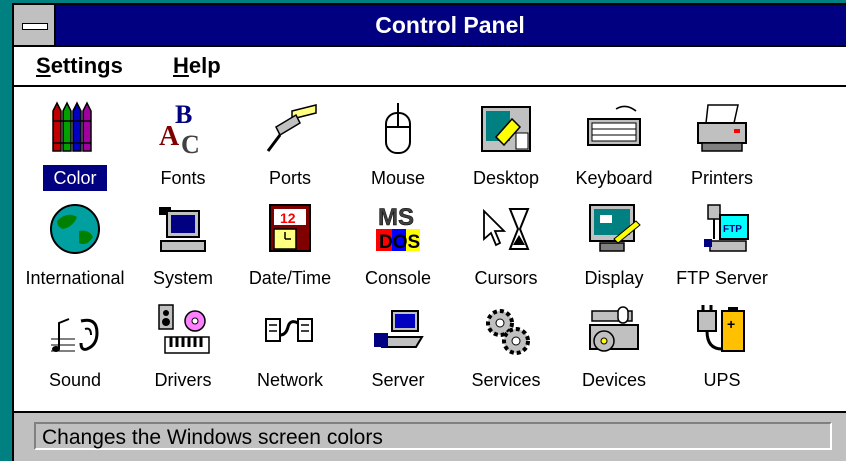  What do you see at coordinates (43, 65) in the screenshot?
I see `menu-settings-accelerator: S` at bounding box center [43, 65].